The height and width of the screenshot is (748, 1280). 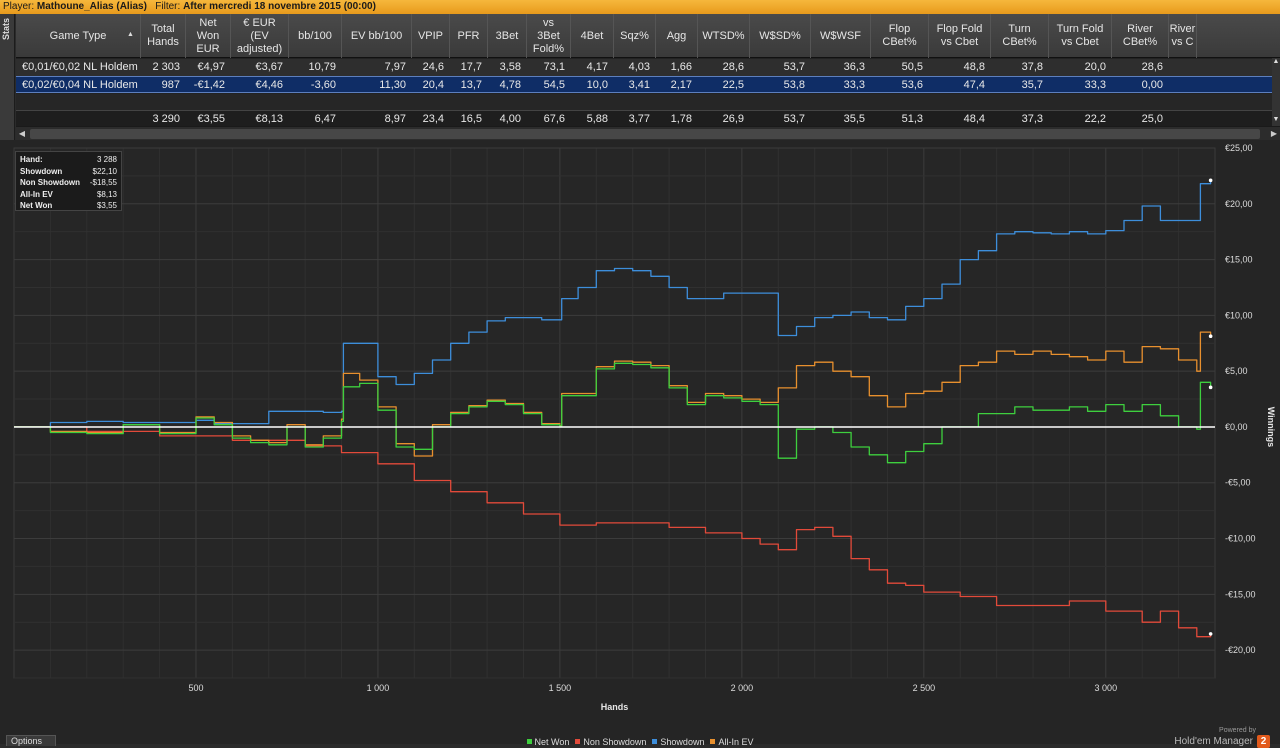 What do you see at coordinates (682, 741) in the screenshot?
I see `legend-label: Showdown` at bounding box center [682, 741].